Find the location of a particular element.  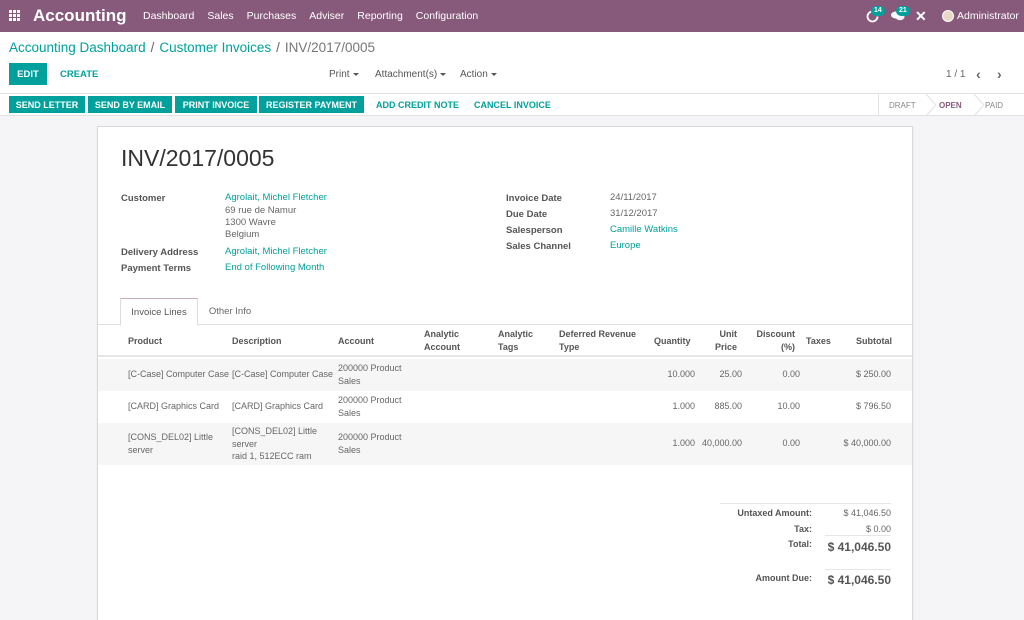

total-label: Total: is located at coordinates (800, 544).